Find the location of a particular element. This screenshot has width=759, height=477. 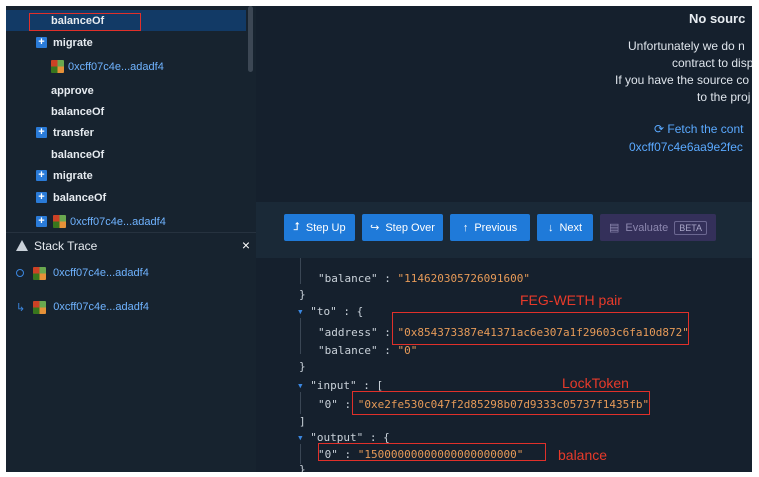

refresh-icon: ⟳ is located at coordinates (659, 129).